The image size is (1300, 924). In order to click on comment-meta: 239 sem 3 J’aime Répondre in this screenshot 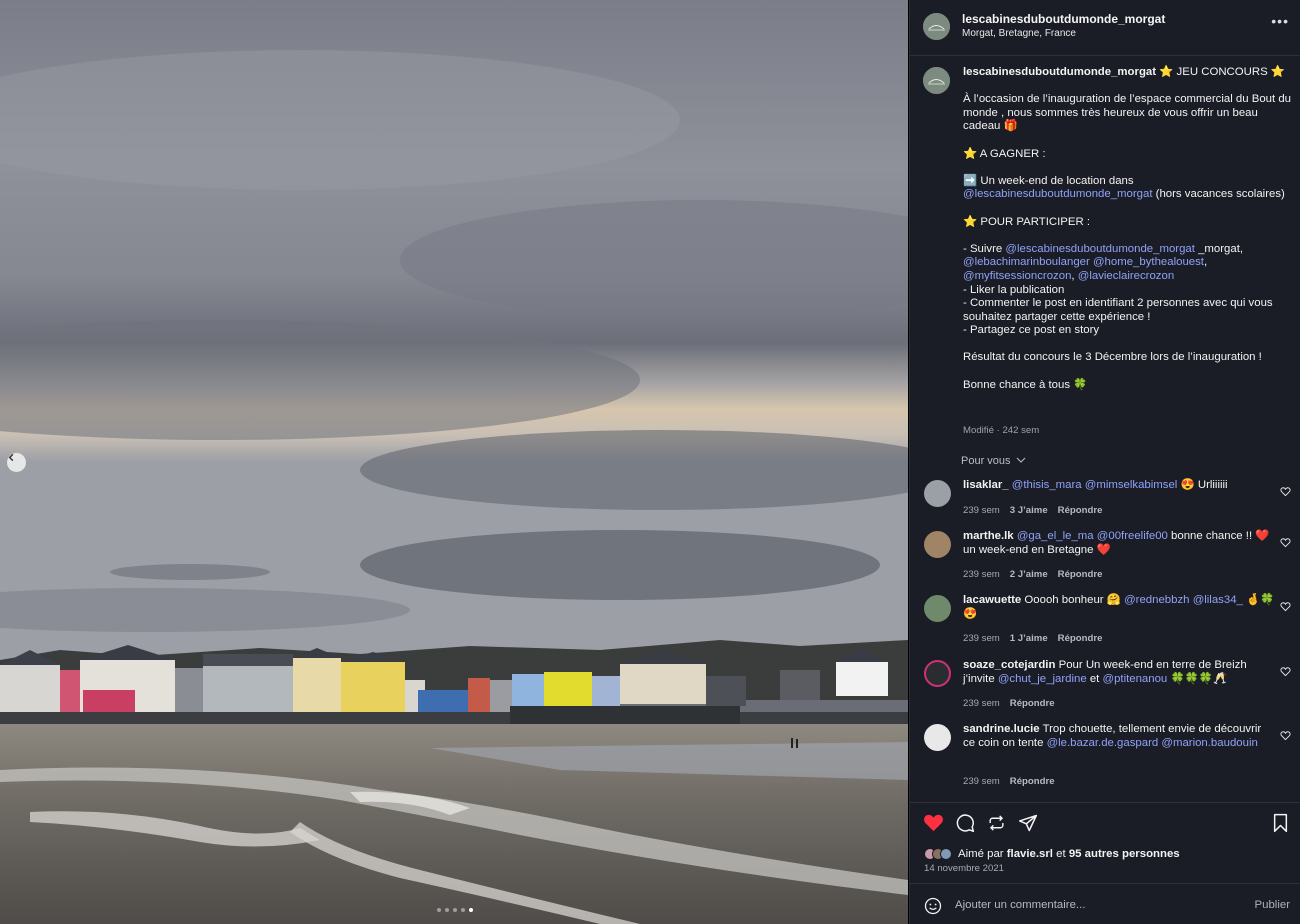, I will do `click(1032, 510)`.